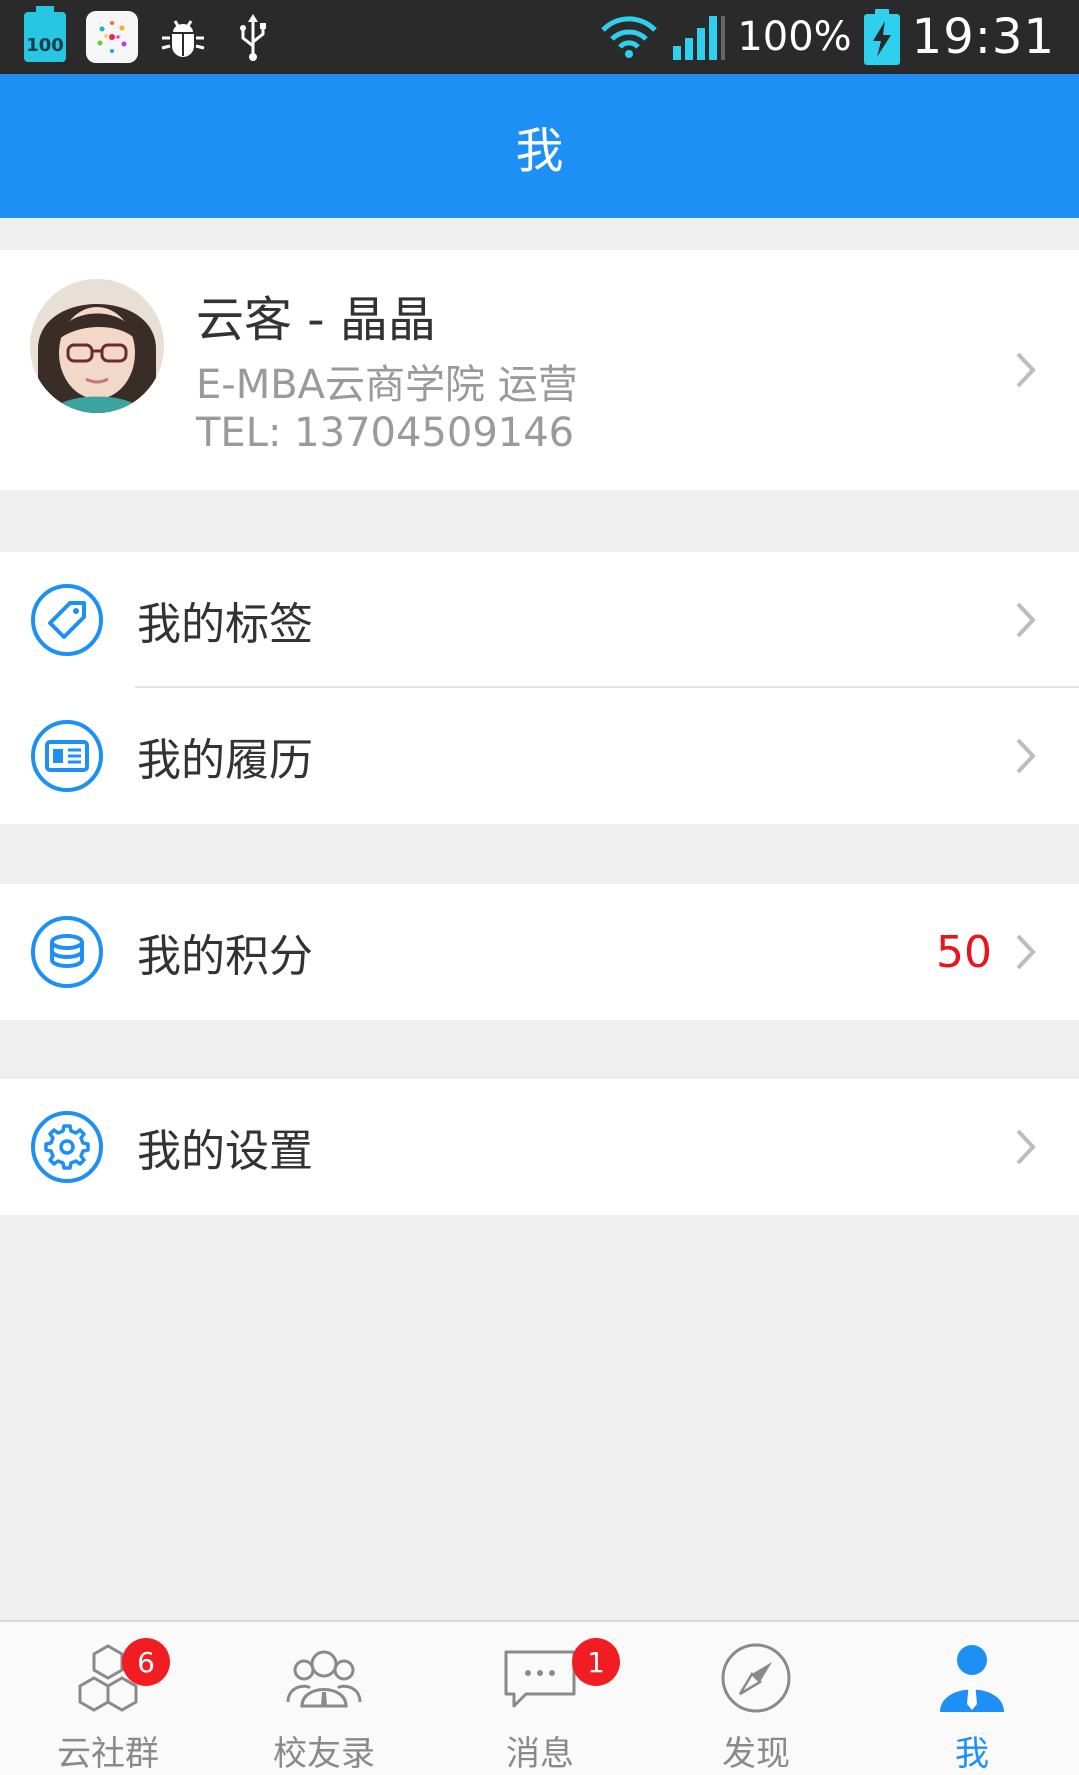 This screenshot has width=1079, height=1775. What do you see at coordinates (225, 1151) in the screenshot?
I see `menu-item-settings-label: 我的设置` at bounding box center [225, 1151].